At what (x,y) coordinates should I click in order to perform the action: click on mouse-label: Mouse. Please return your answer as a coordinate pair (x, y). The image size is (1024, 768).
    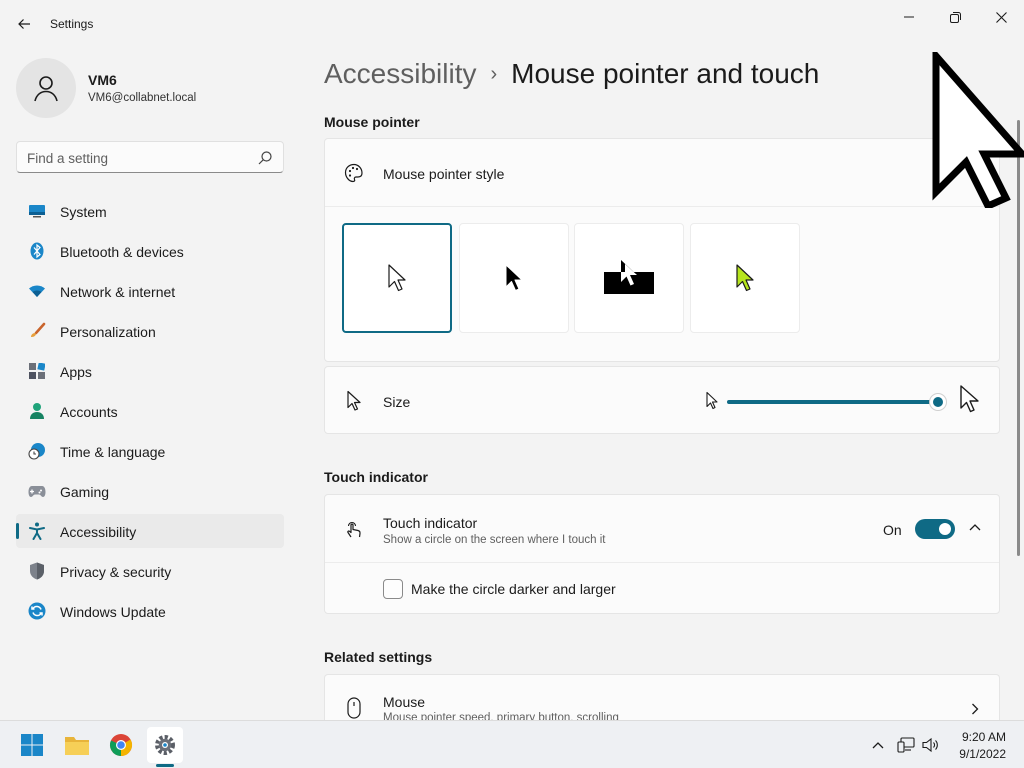
    Looking at the image, I should click on (404, 702).